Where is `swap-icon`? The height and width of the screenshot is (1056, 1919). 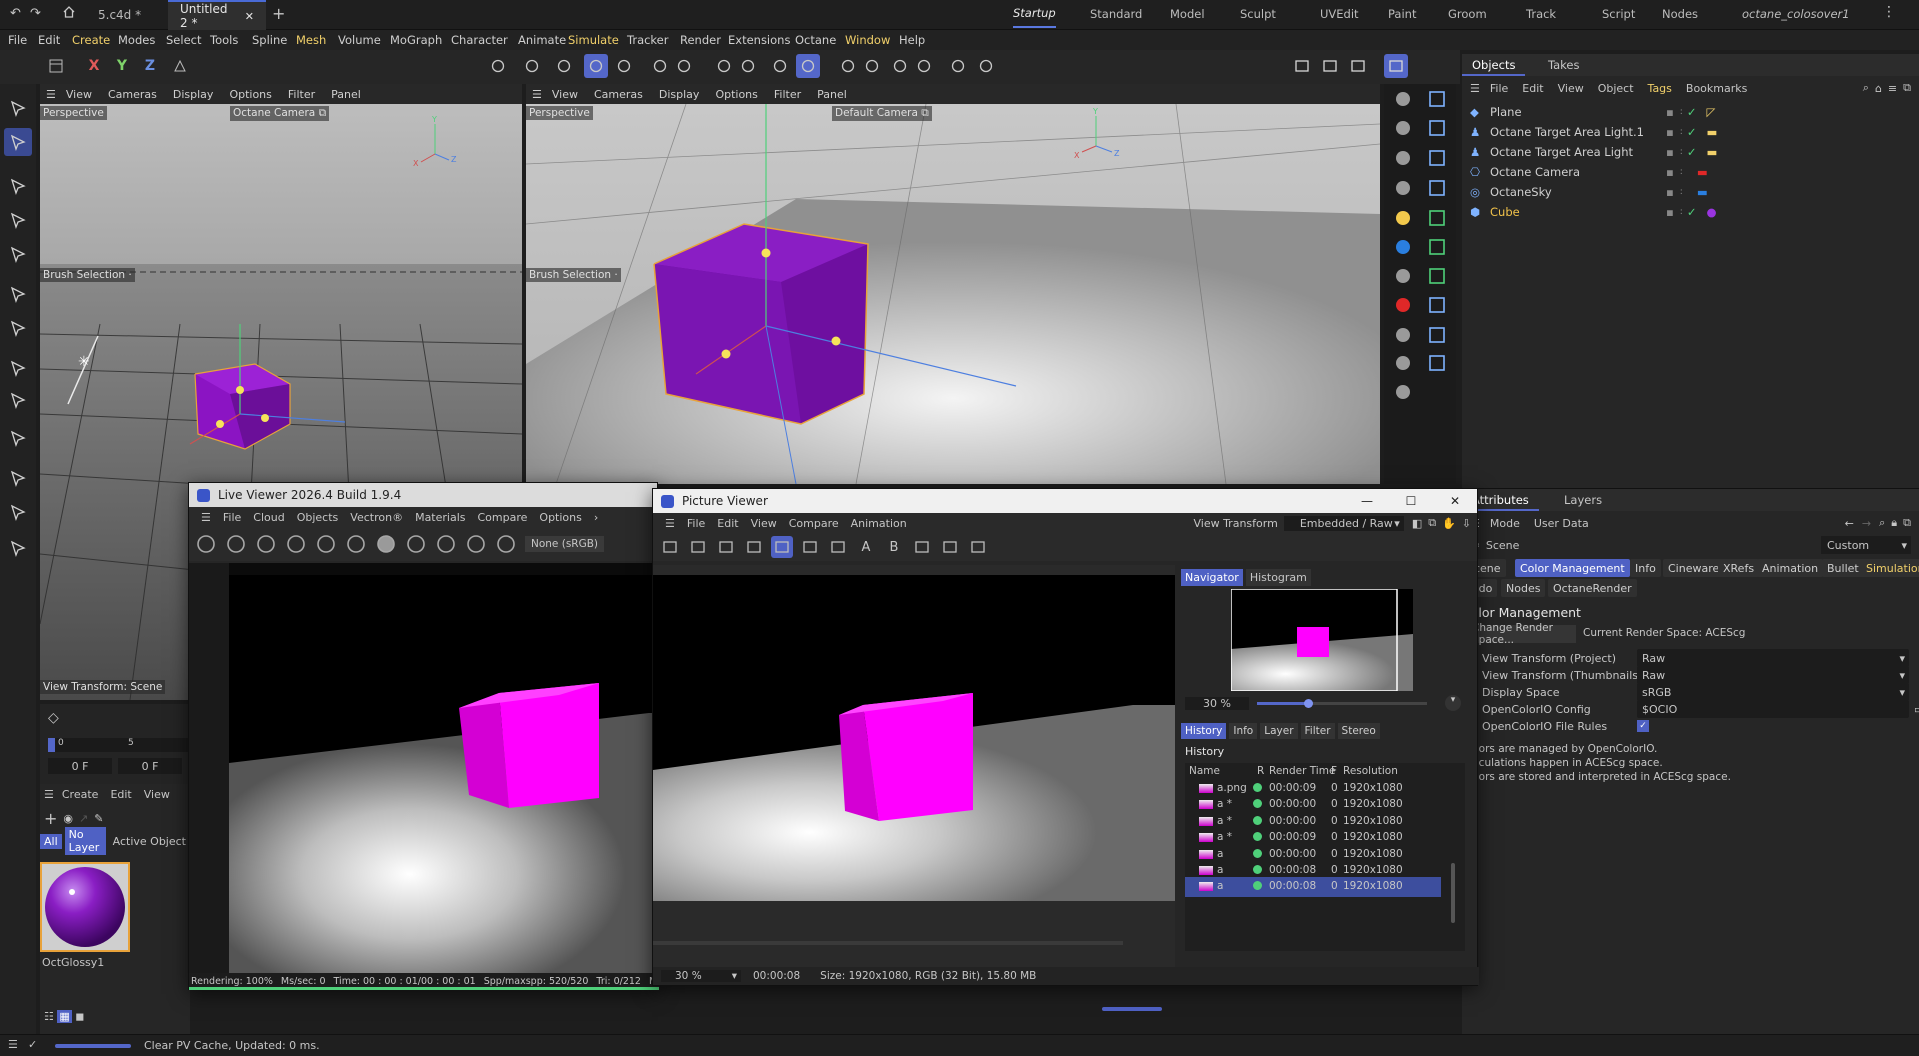
swap-icon is located at coordinates (922, 547).